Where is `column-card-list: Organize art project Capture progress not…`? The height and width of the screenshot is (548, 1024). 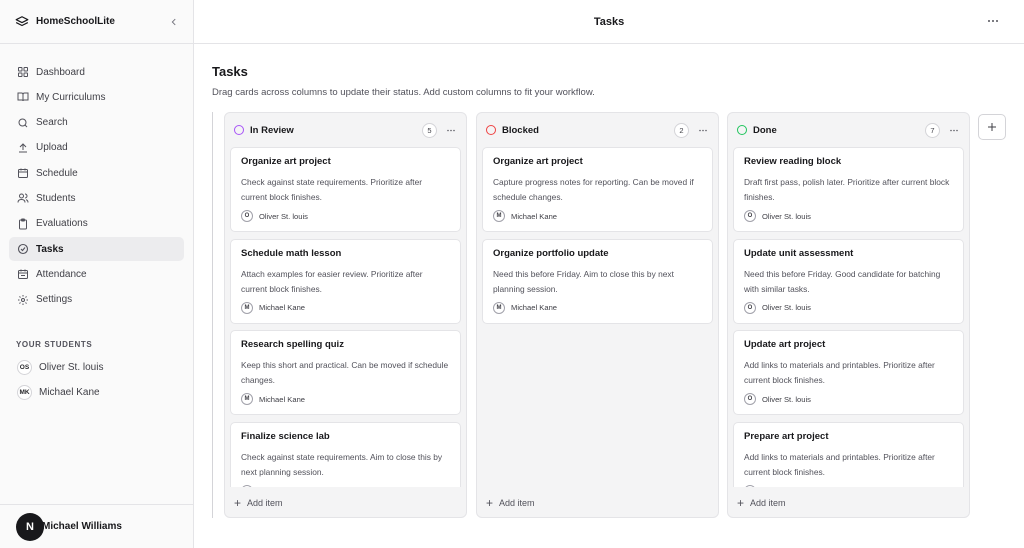 column-card-list: Organize art project Capture progress not… is located at coordinates (597, 317).